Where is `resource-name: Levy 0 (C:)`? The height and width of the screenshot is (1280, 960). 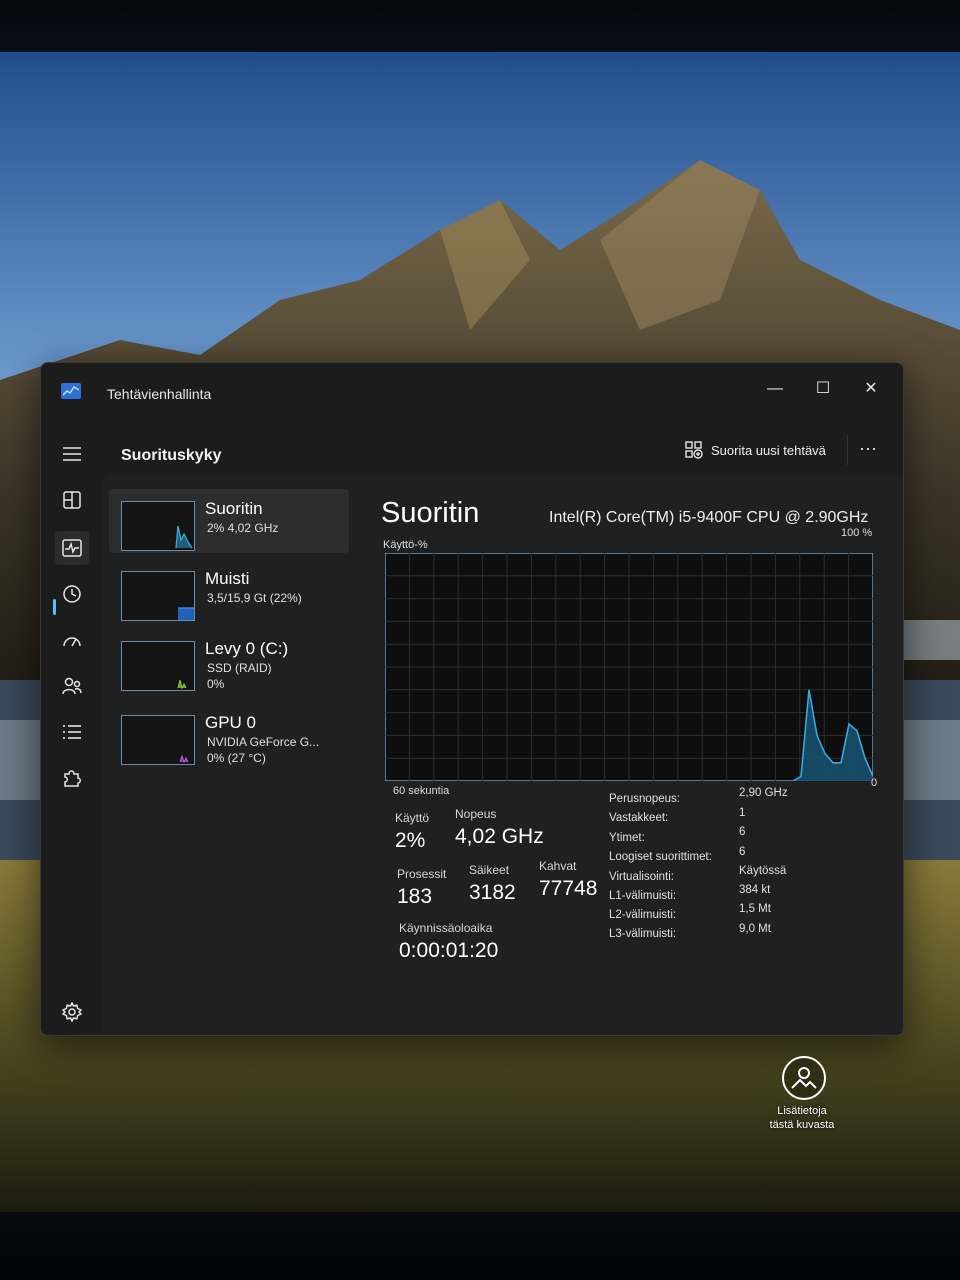 resource-name: Levy 0 (C:) is located at coordinates (247, 648).